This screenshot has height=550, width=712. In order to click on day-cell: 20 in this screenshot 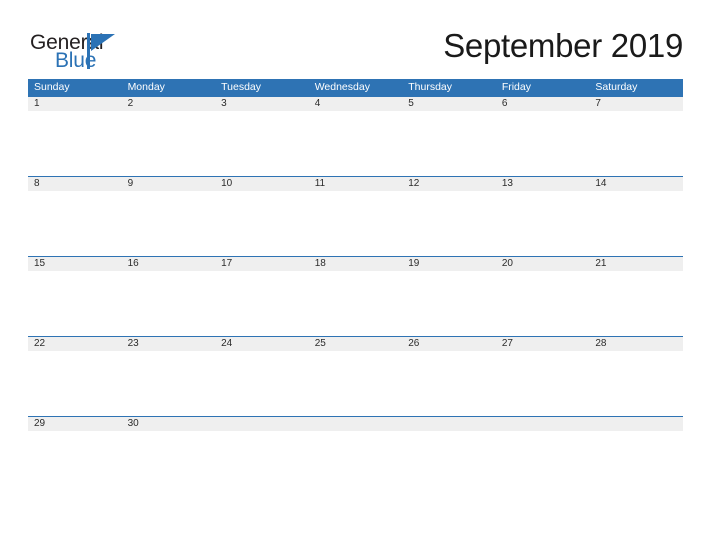, I will do `click(543, 264)`.